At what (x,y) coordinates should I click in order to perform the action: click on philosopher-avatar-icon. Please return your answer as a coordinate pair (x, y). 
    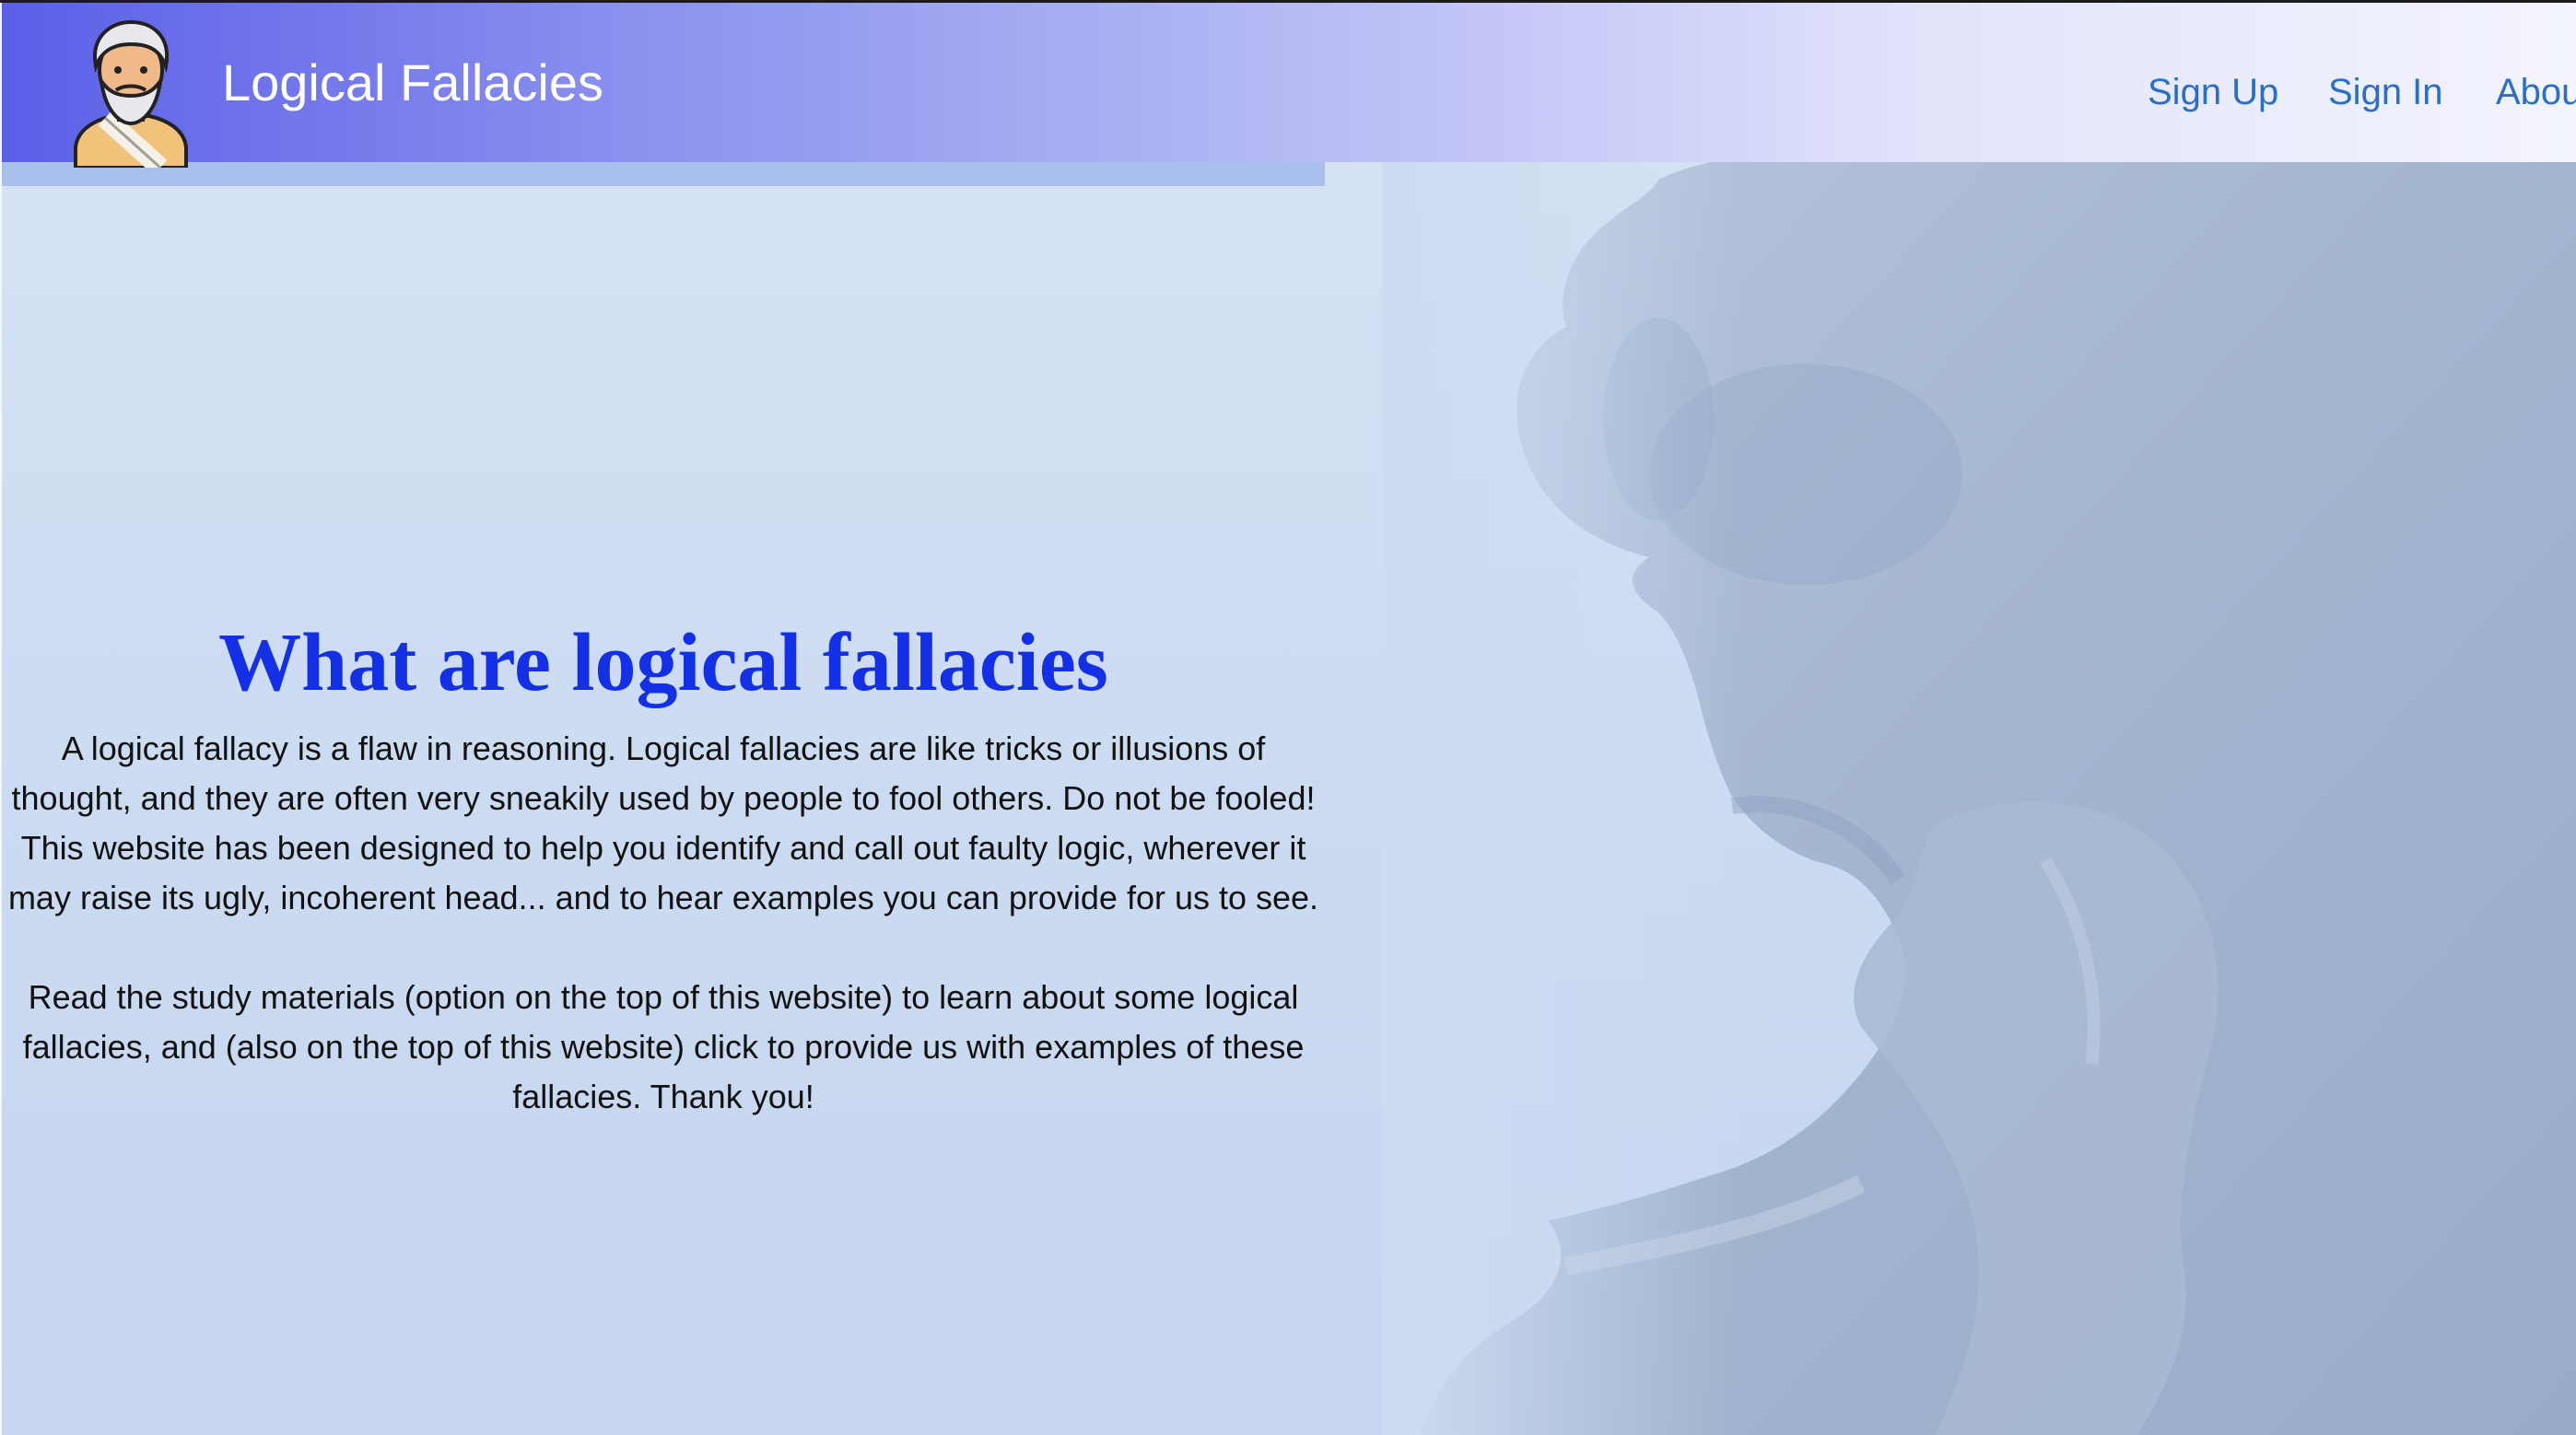
    Looking at the image, I should click on (130, 93).